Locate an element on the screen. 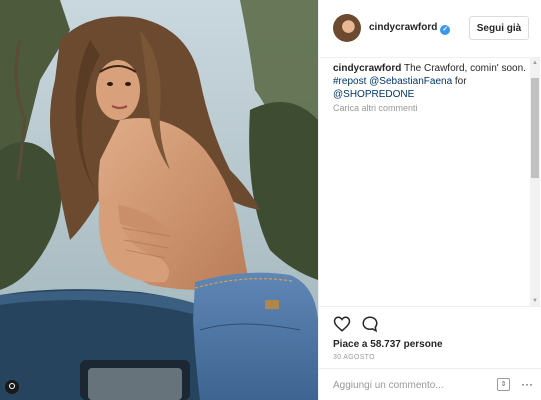 This screenshot has width=541, height=400. spin-button-icon: ⇕ is located at coordinates (503, 384).